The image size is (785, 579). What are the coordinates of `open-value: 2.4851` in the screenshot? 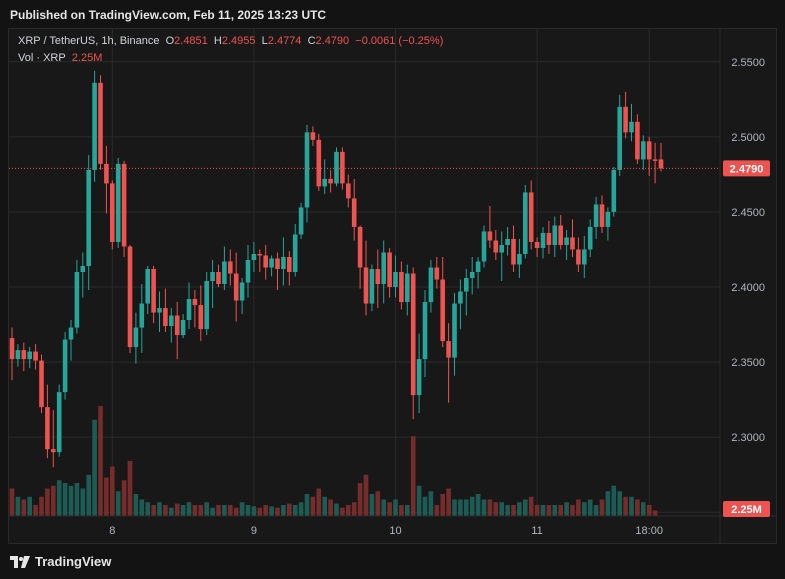 It's located at (191, 41).